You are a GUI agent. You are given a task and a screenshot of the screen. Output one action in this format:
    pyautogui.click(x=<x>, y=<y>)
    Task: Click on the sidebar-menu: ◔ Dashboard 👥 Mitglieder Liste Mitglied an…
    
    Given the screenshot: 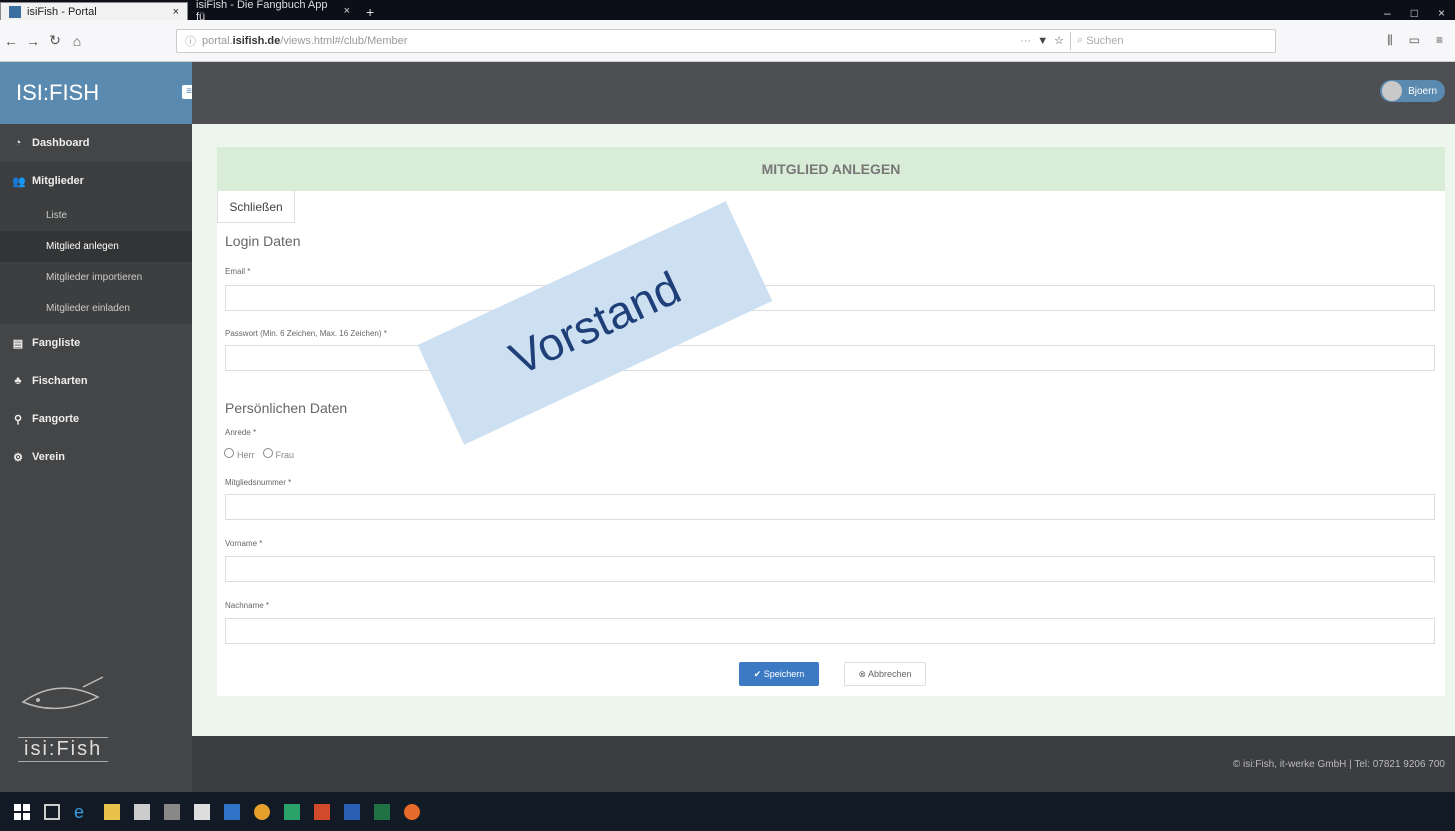 What is the action you would take?
    pyautogui.click(x=96, y=300)
    